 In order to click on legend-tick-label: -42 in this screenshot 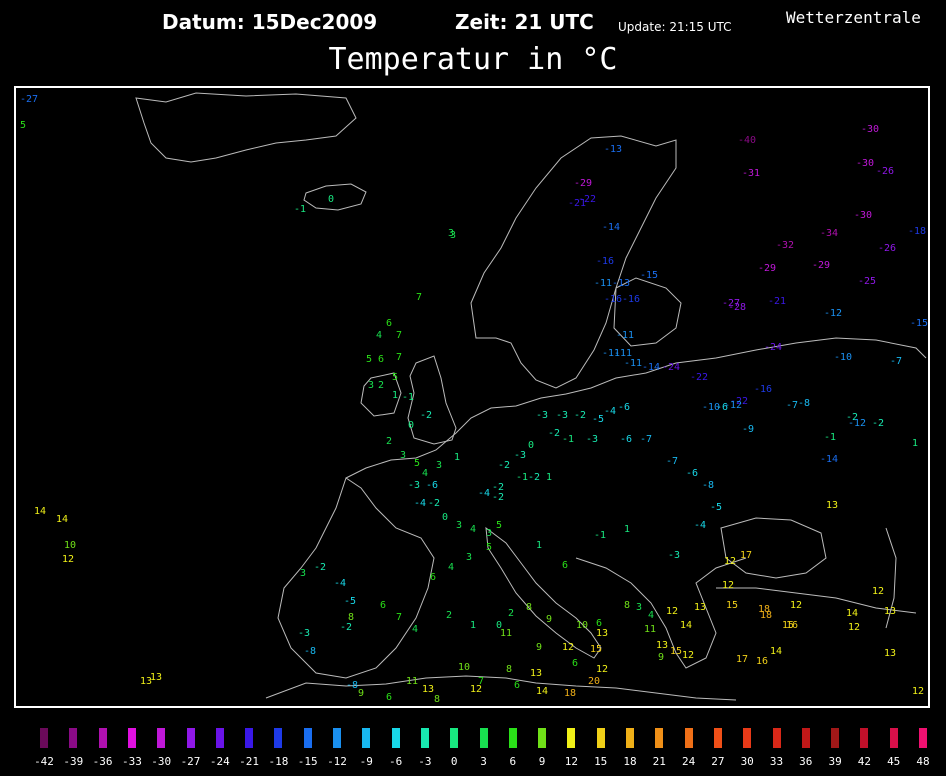, I will do `click(44, 761)`.